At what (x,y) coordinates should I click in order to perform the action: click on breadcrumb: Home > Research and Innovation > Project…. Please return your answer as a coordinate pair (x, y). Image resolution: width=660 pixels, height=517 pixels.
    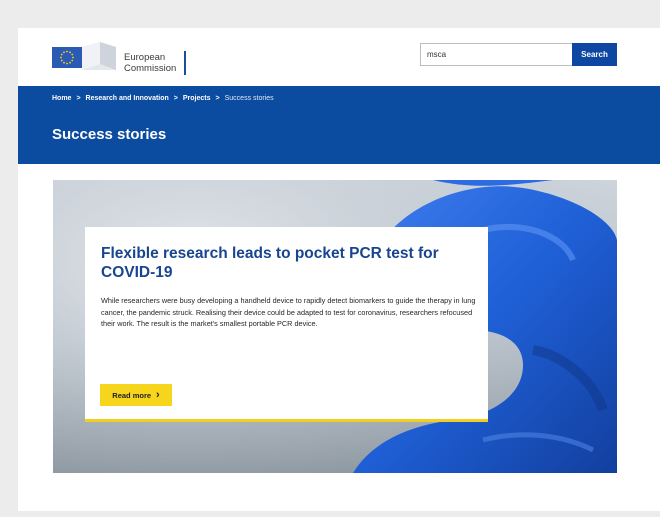
    Looking at the image, I should click on (163, 98).